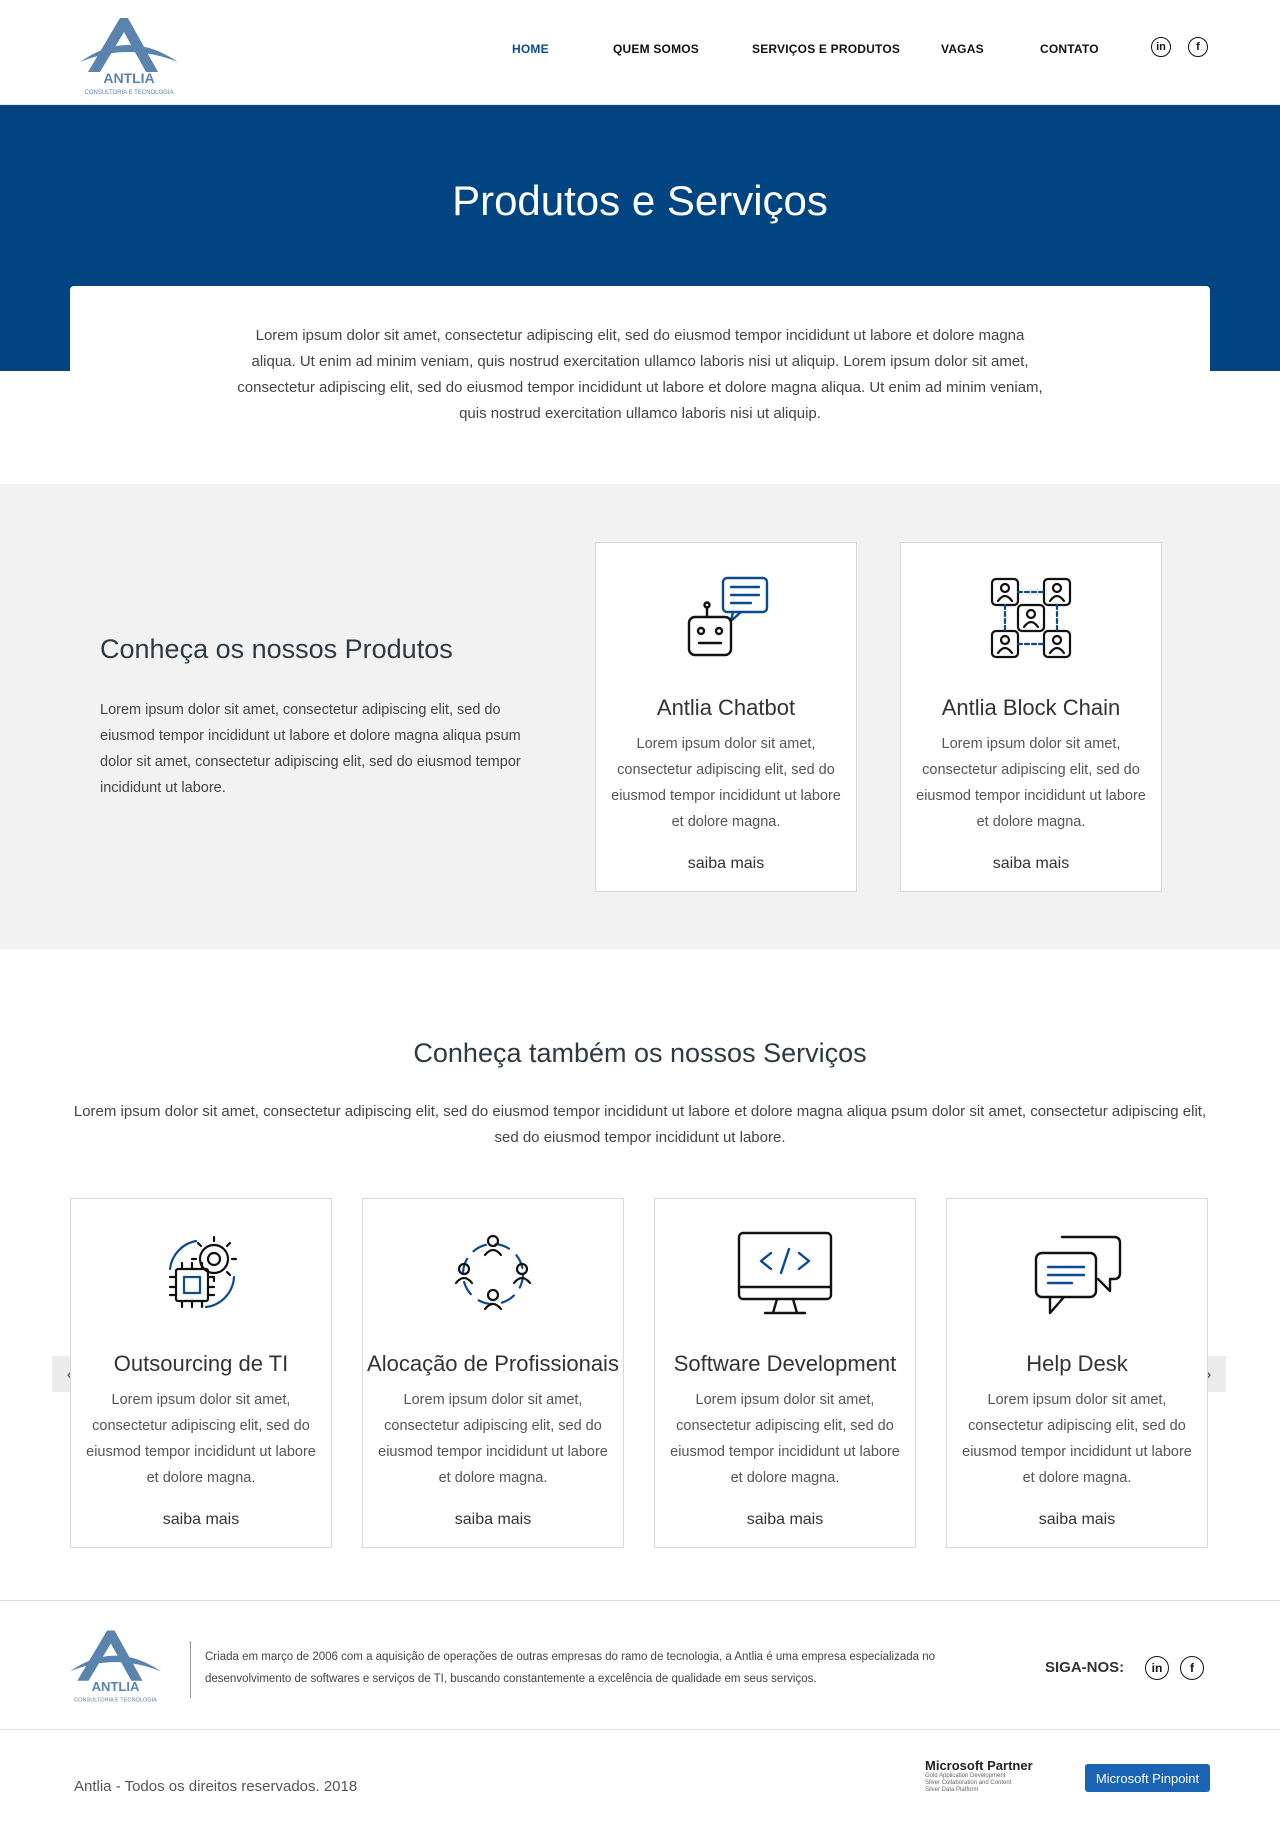  I want to click on monitor-code-icon, so click(785, 1274).